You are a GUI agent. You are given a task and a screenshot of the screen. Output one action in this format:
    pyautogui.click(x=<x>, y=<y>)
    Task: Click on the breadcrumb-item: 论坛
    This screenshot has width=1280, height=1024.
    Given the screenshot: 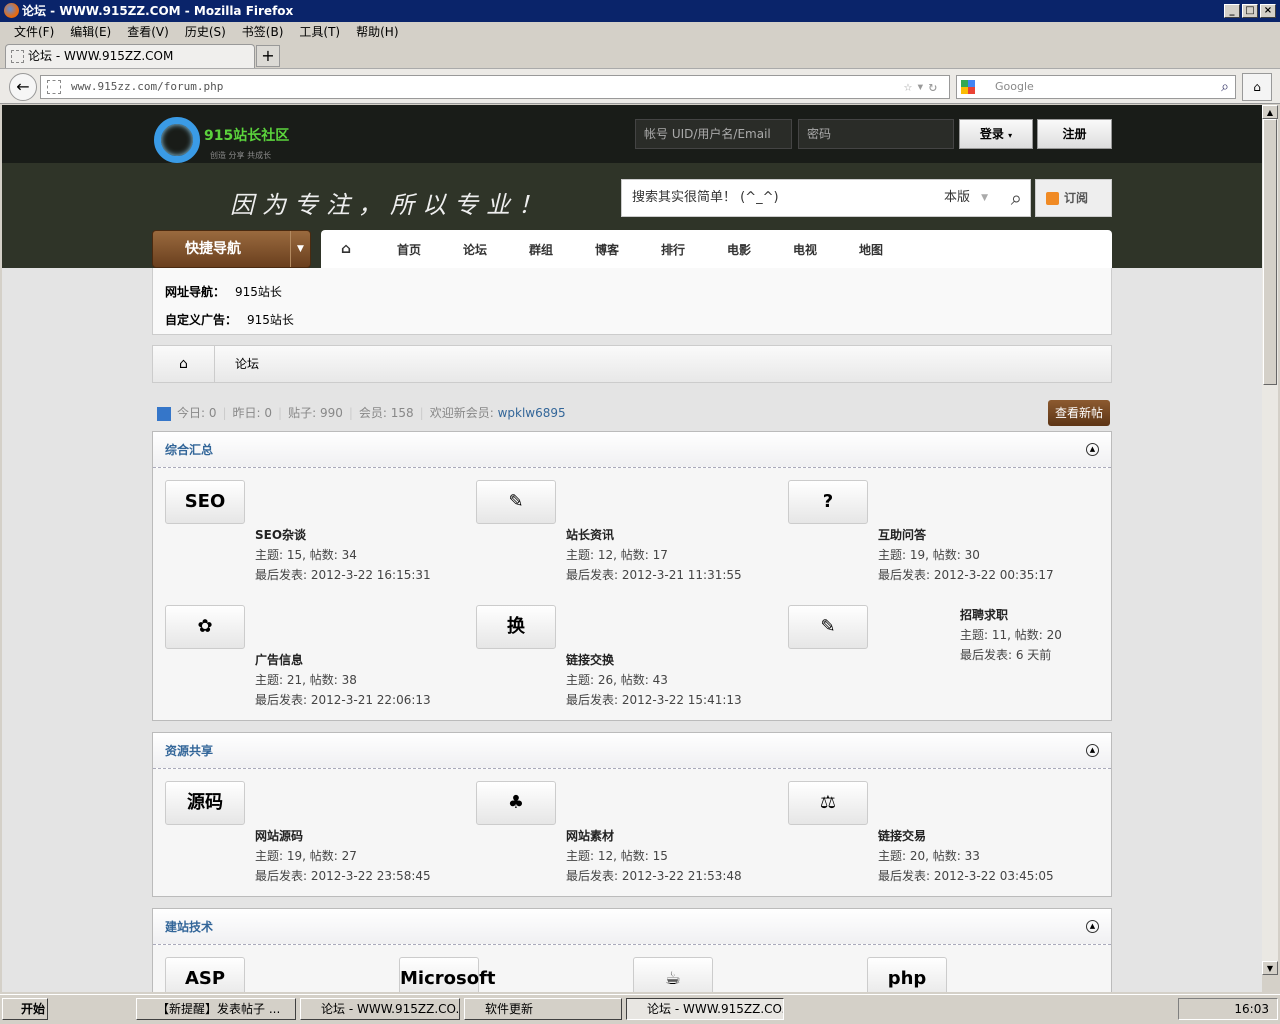 What is the action you would take?
    pyautogui.click(x=247, y=364)
    